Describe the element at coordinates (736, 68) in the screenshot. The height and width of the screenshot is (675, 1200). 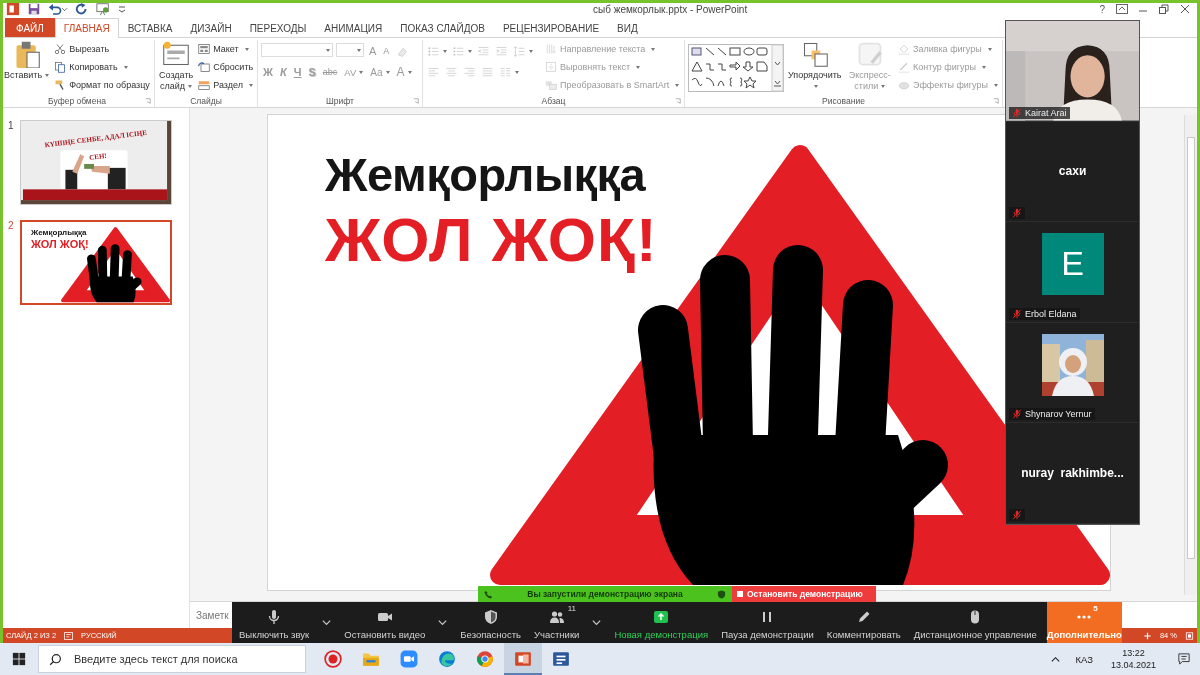
I see `shapes-gallery` at that location.